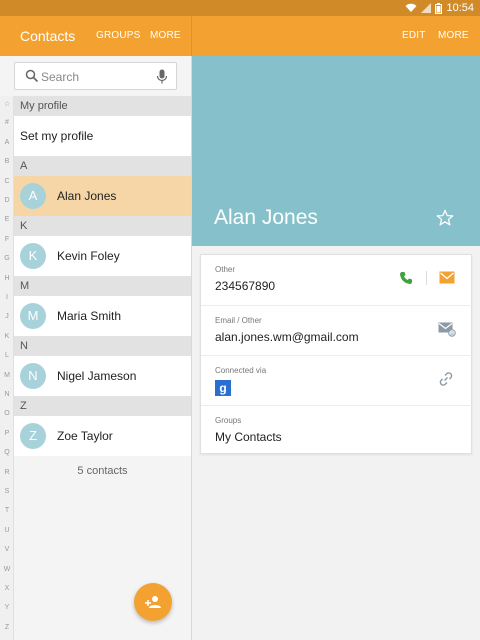  What do you see at coordinates (287, 337) in the screenshot?
I see `email-address: alan.jones.wm@gmail.com` at bounding box center [287, 337].